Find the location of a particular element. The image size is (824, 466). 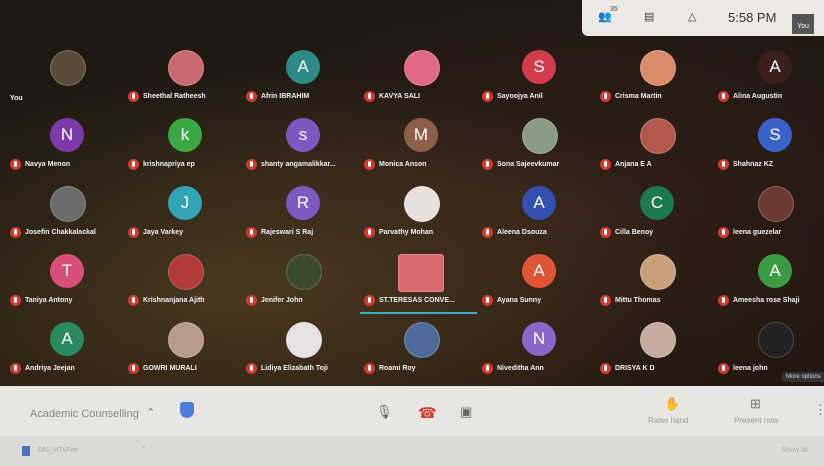

participant-name: Josefin Chakkalackal is located at coordinates (66, 232).